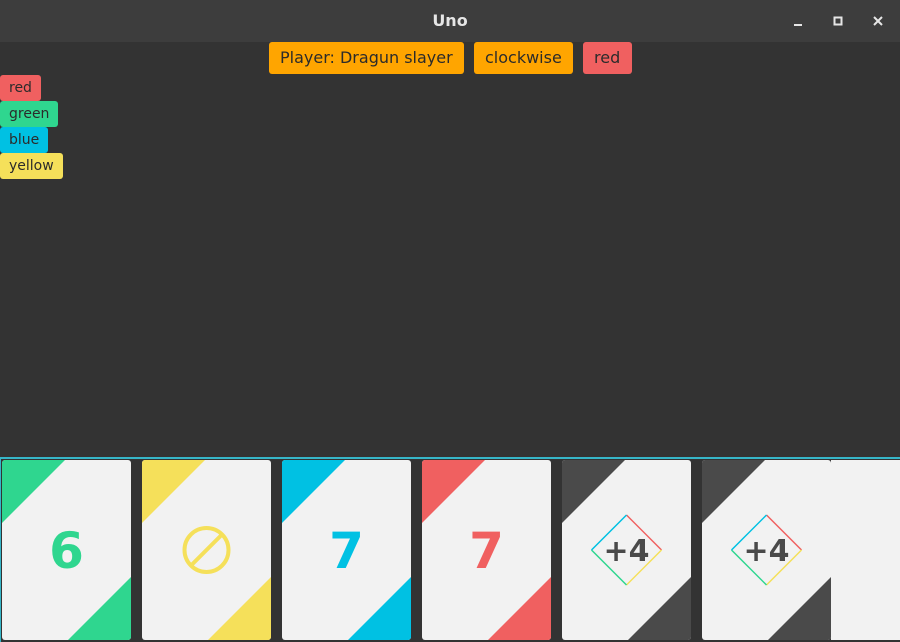 This screenshot has width=900, height=642. I want to click on maximize-button, so click(838, 21).